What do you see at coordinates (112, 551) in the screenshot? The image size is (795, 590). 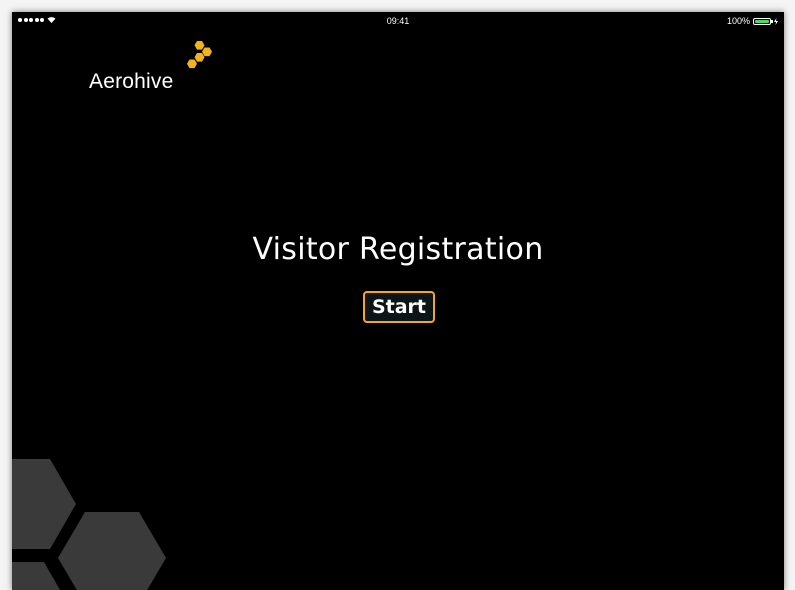 I see `hexagon-right` at bounding box center [112, 551].